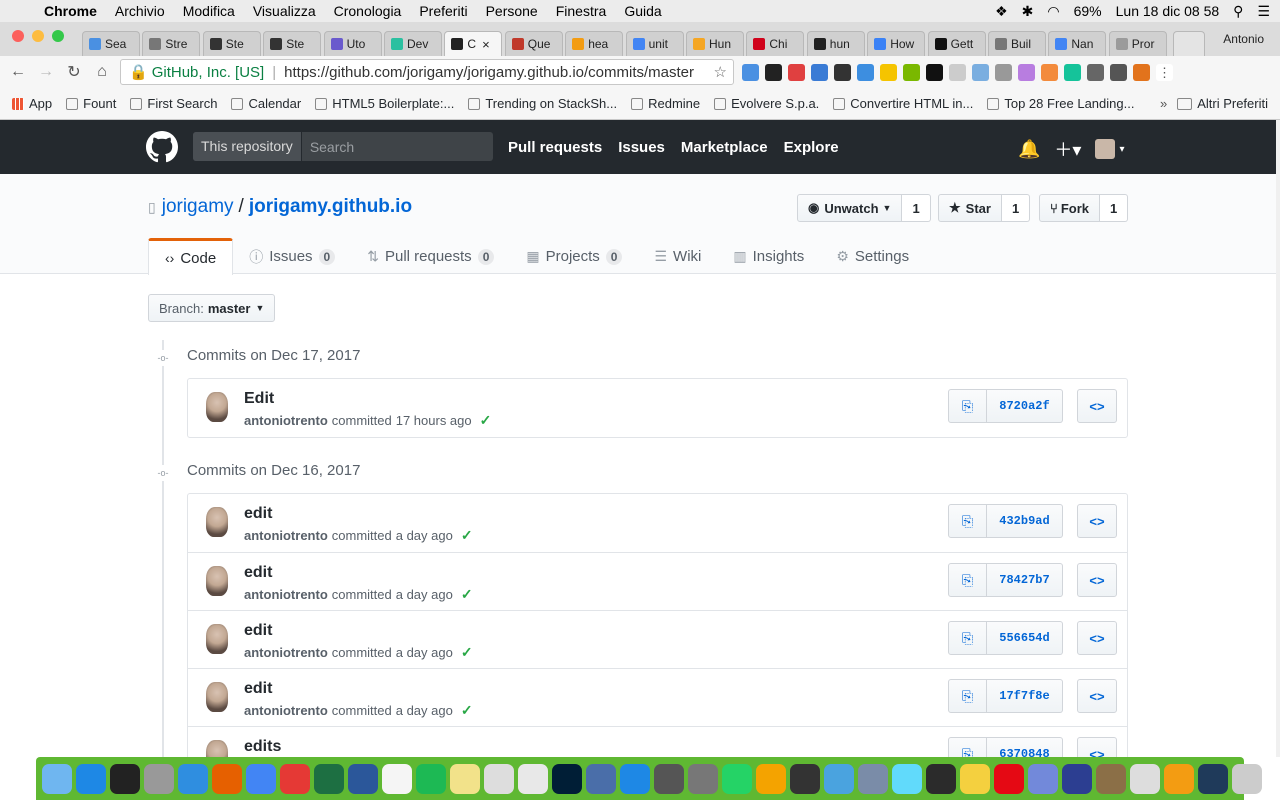 The width and height of the screenshot is (1280, 800). Describe the element at coordinates (1077, 43) in the screenshot. I see `browser-tab: Nan` at that location.